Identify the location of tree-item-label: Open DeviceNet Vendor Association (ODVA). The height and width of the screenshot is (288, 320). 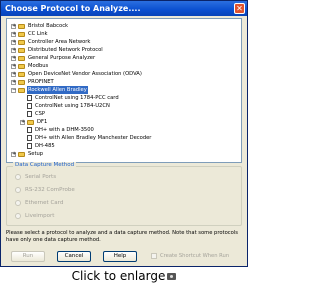
(85, 74).